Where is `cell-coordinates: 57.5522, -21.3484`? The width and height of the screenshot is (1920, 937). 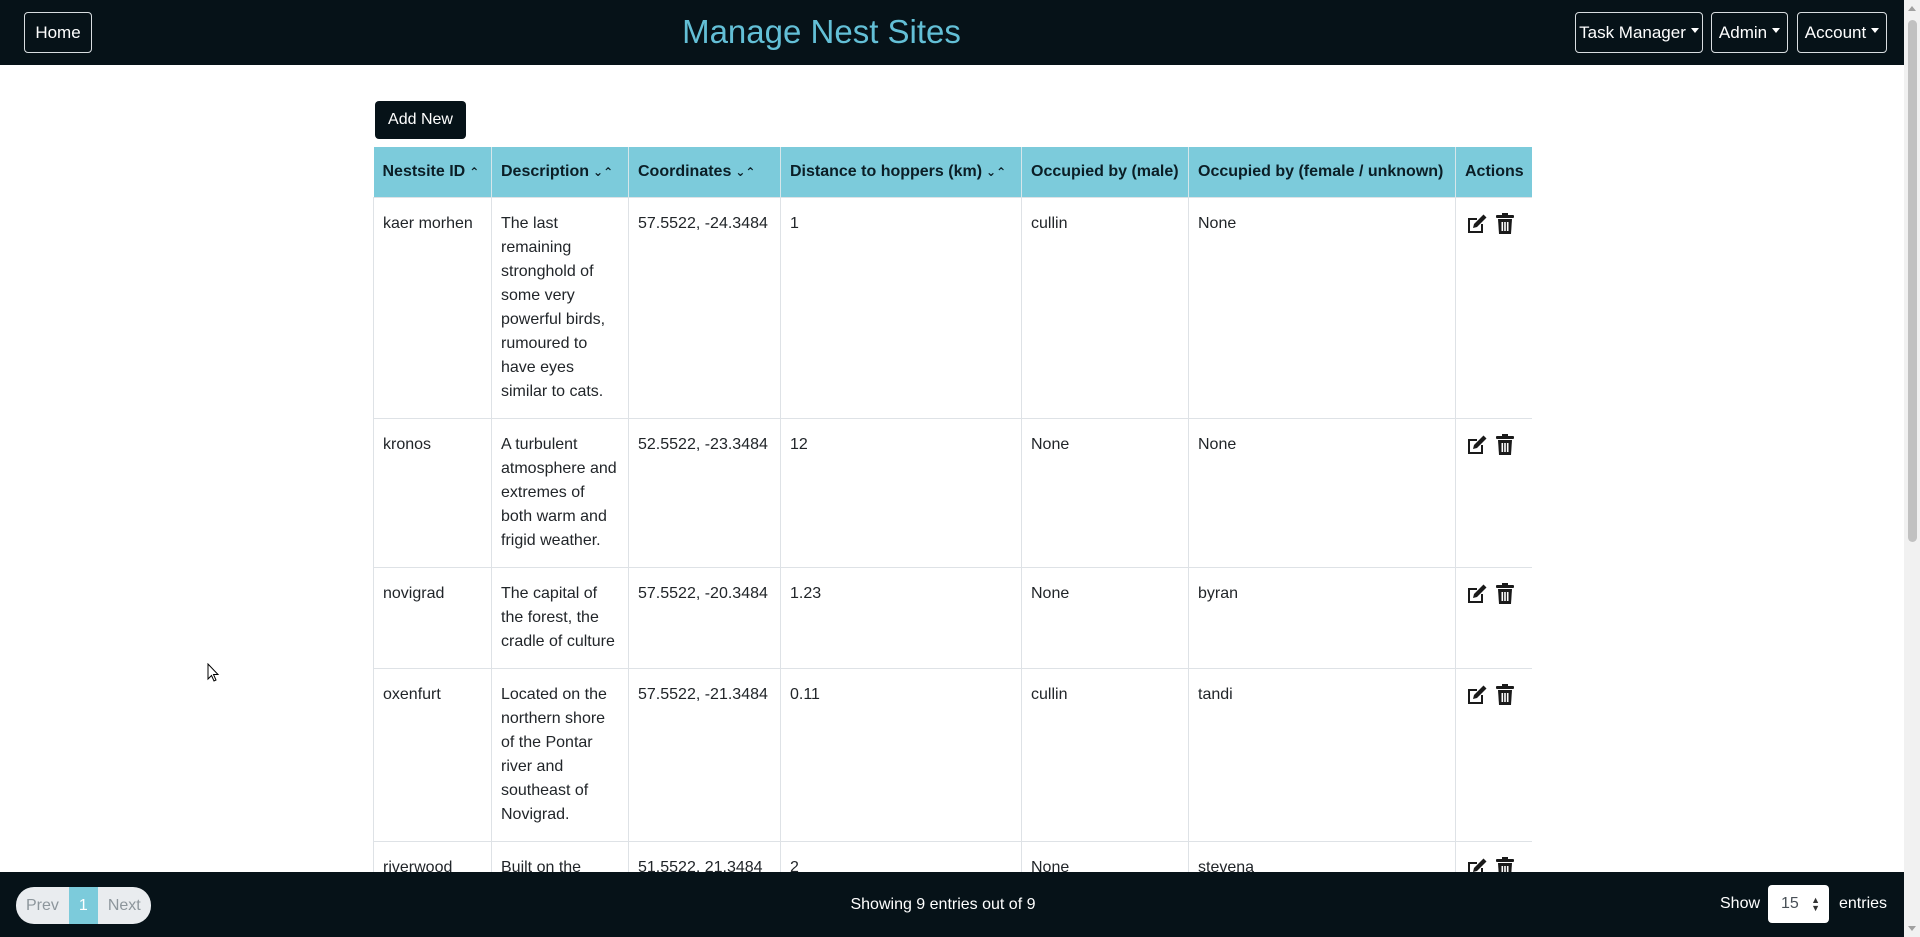 cell-coordinates: 57.5522, -21.3484 is located at coordinates (704, 754).